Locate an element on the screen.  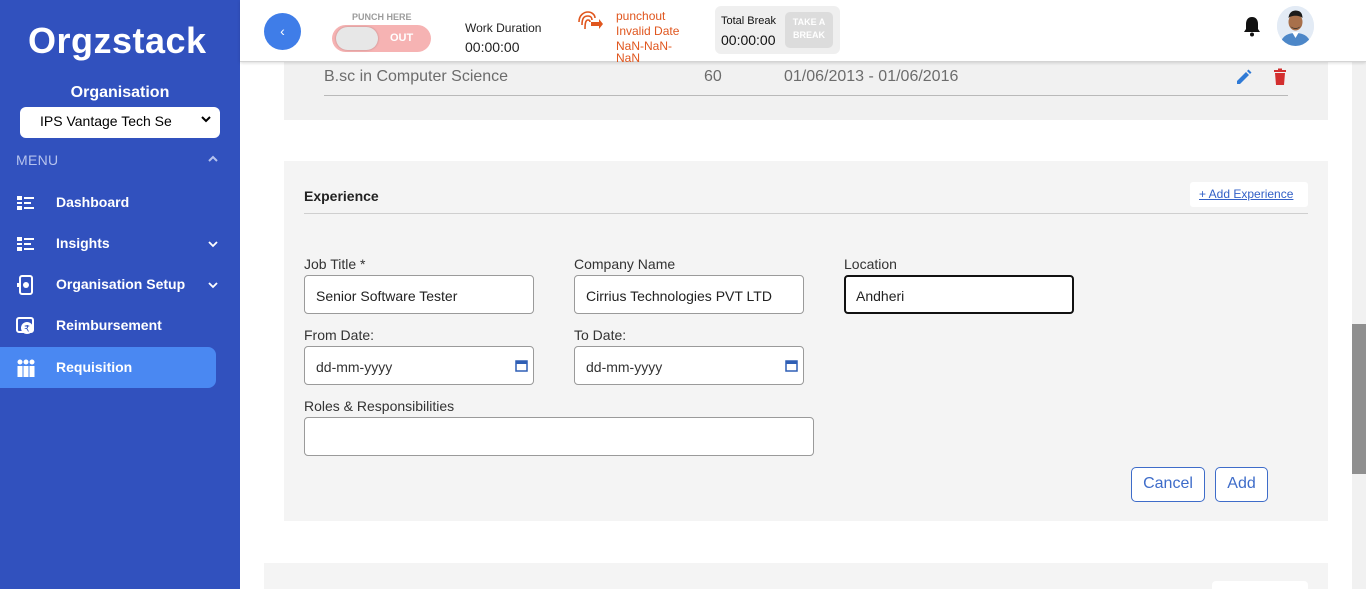
add-button: Add is located at coordinates (1241, 484).